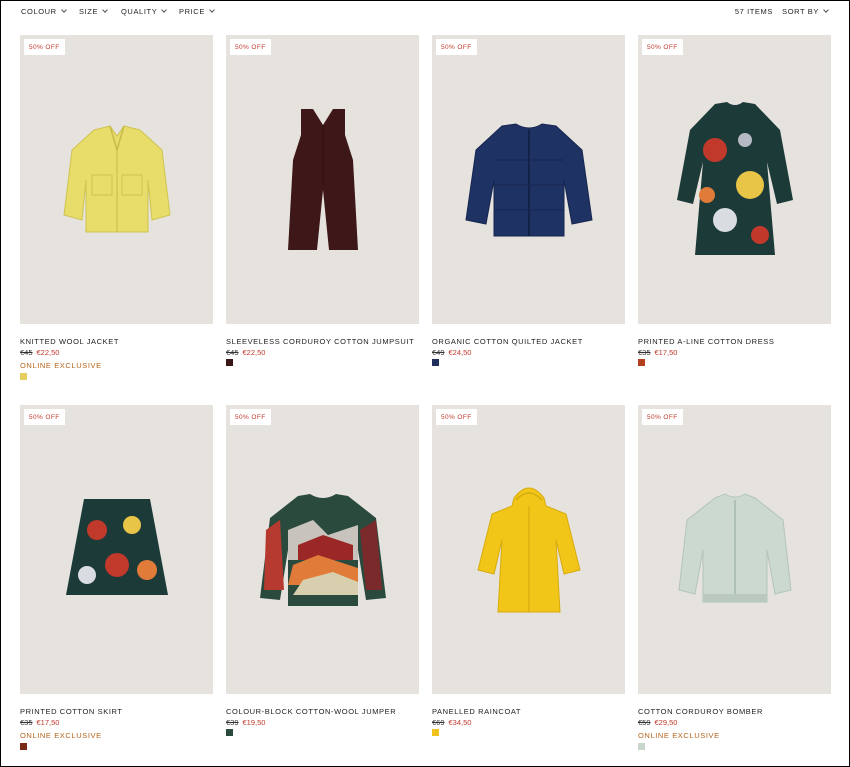  I want to click on filter-quality: QUALITY, so click(144, 11).